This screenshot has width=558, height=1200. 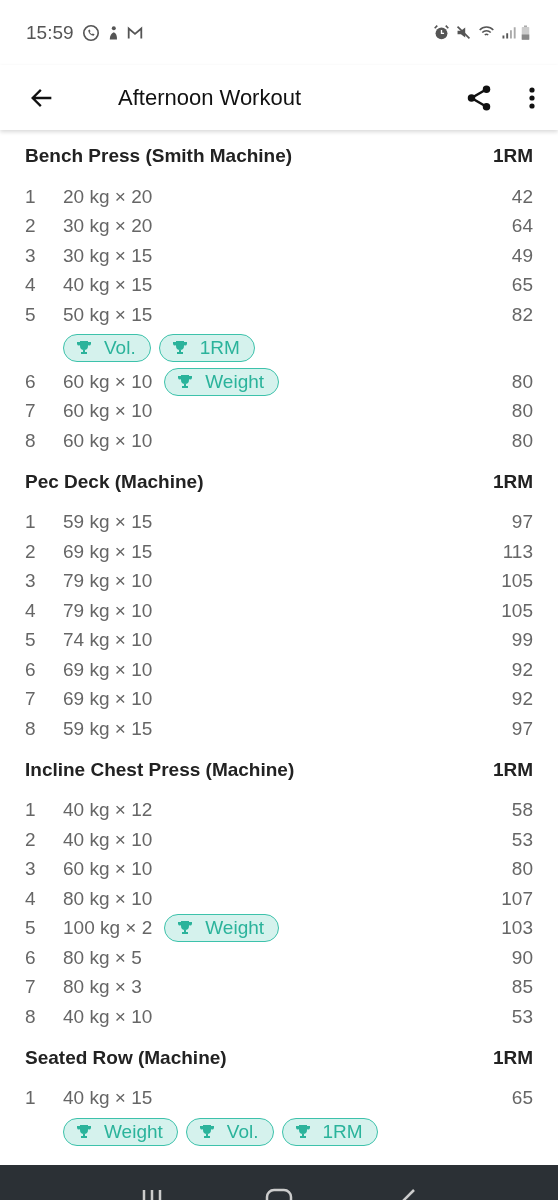 What do you see at coordinates (159, 156) in the screenshot?
I see `exercise-name: Bench Press (Smith Machine)` at bounding box center [159, 156].